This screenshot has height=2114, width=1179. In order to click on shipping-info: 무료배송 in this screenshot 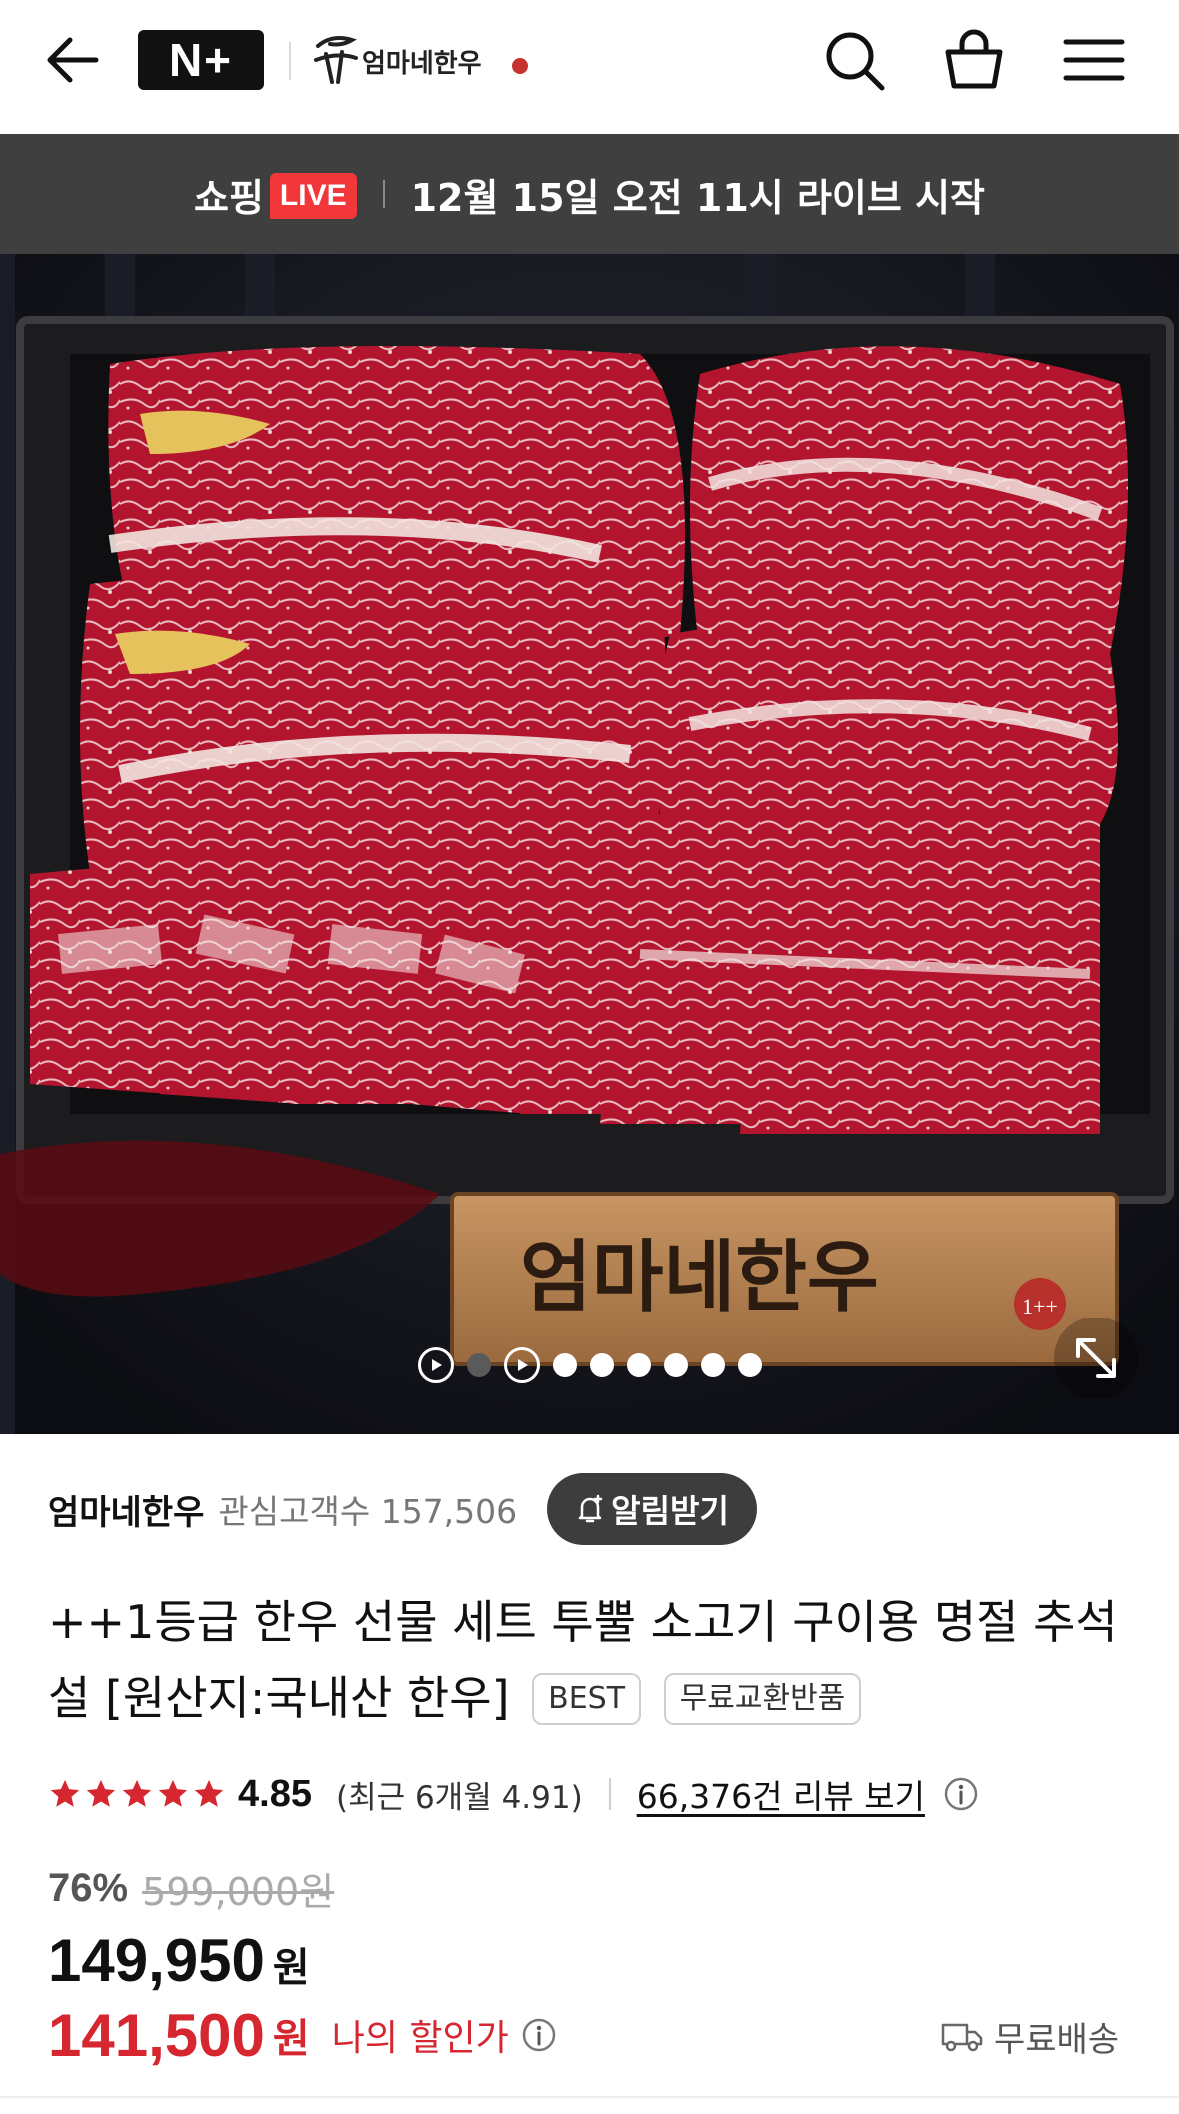, I will do `click(1029, 2036)`.